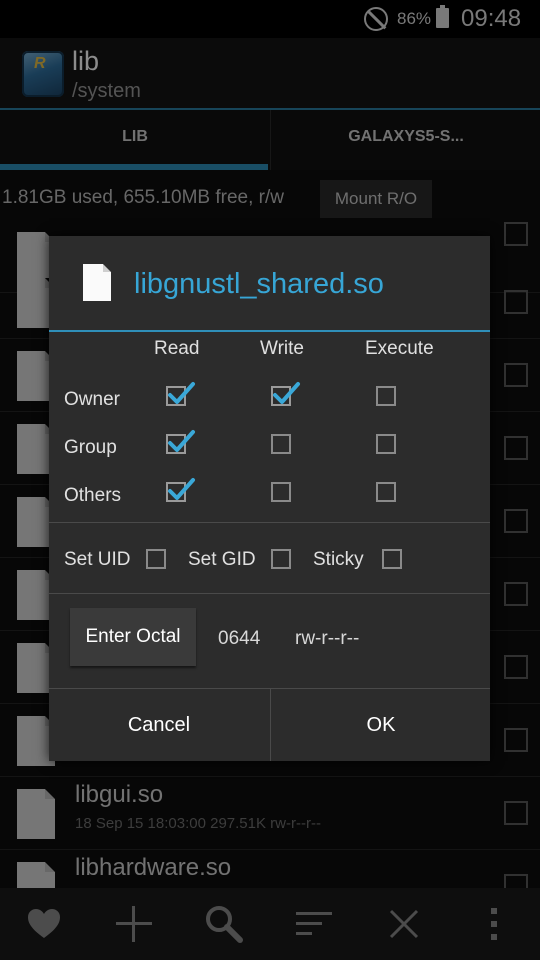 This screenshot has width=540, height=960. I want to click on column-execute: Execute, so click(399, 348).